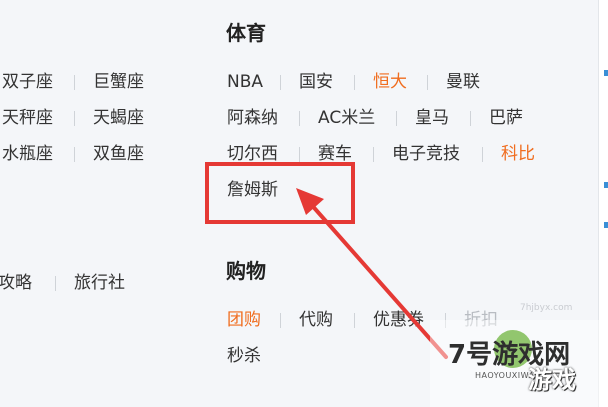 This screenshot has width=608, height=407. Describe the element at coordinates (244, 356) in the screenshot. I see `link-flash-sale: 秒杀` at that location.